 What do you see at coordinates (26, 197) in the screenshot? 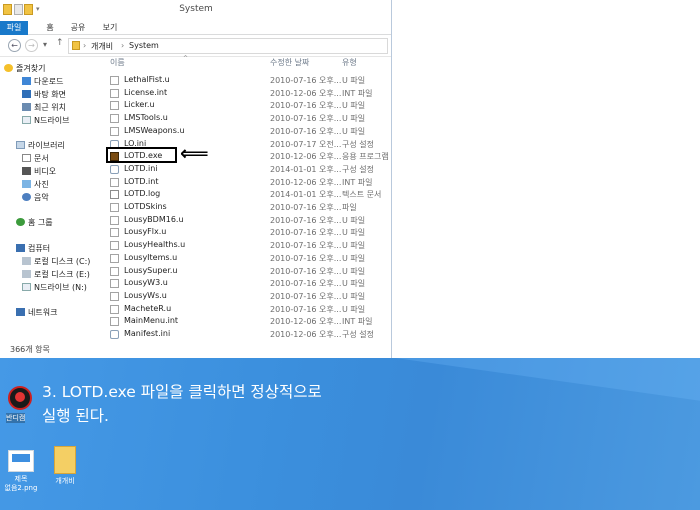
I see `music-icon` at bounding box center [26, 197].